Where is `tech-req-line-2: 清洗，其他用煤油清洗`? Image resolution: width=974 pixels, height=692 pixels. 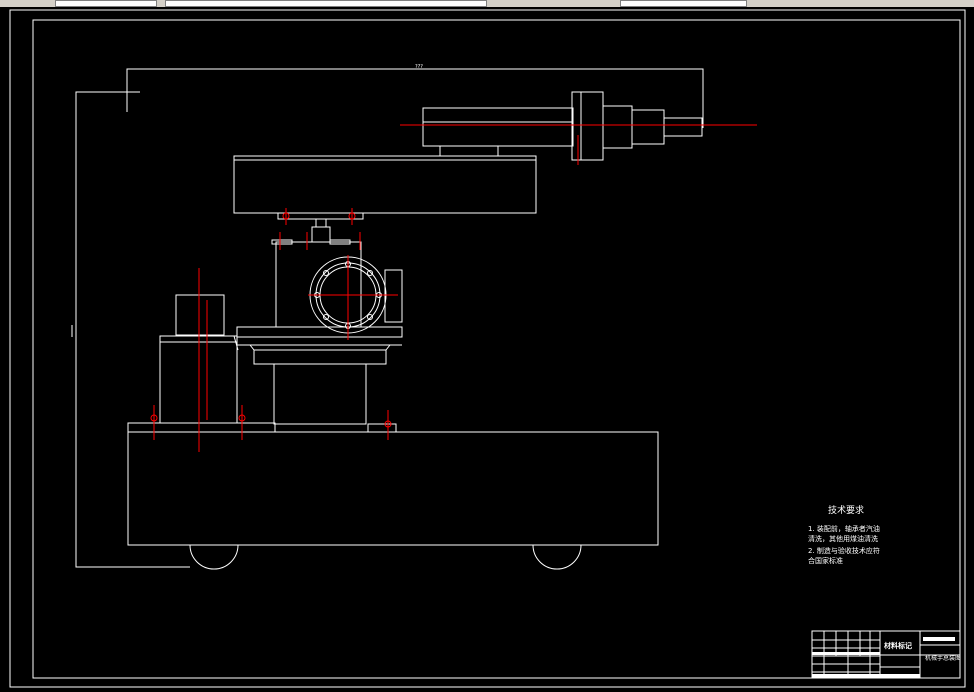 tech-req-line-2: 清洗，其他用煤油清洗 is located at coordinates (843, 538).